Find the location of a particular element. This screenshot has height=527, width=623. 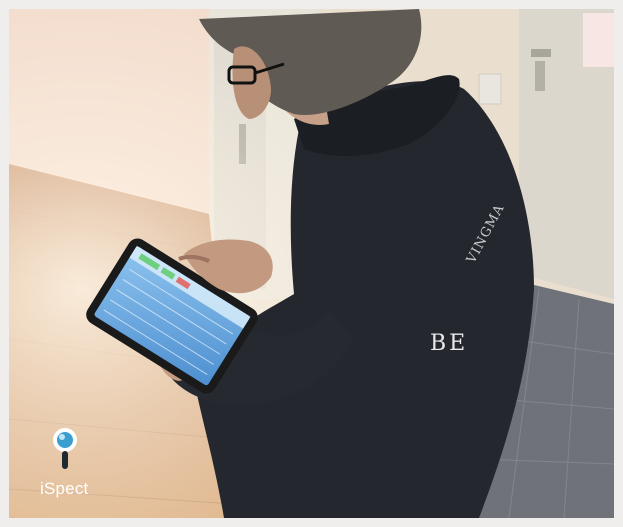

brand-logo: iSpect is located at coordinates (70, 467).